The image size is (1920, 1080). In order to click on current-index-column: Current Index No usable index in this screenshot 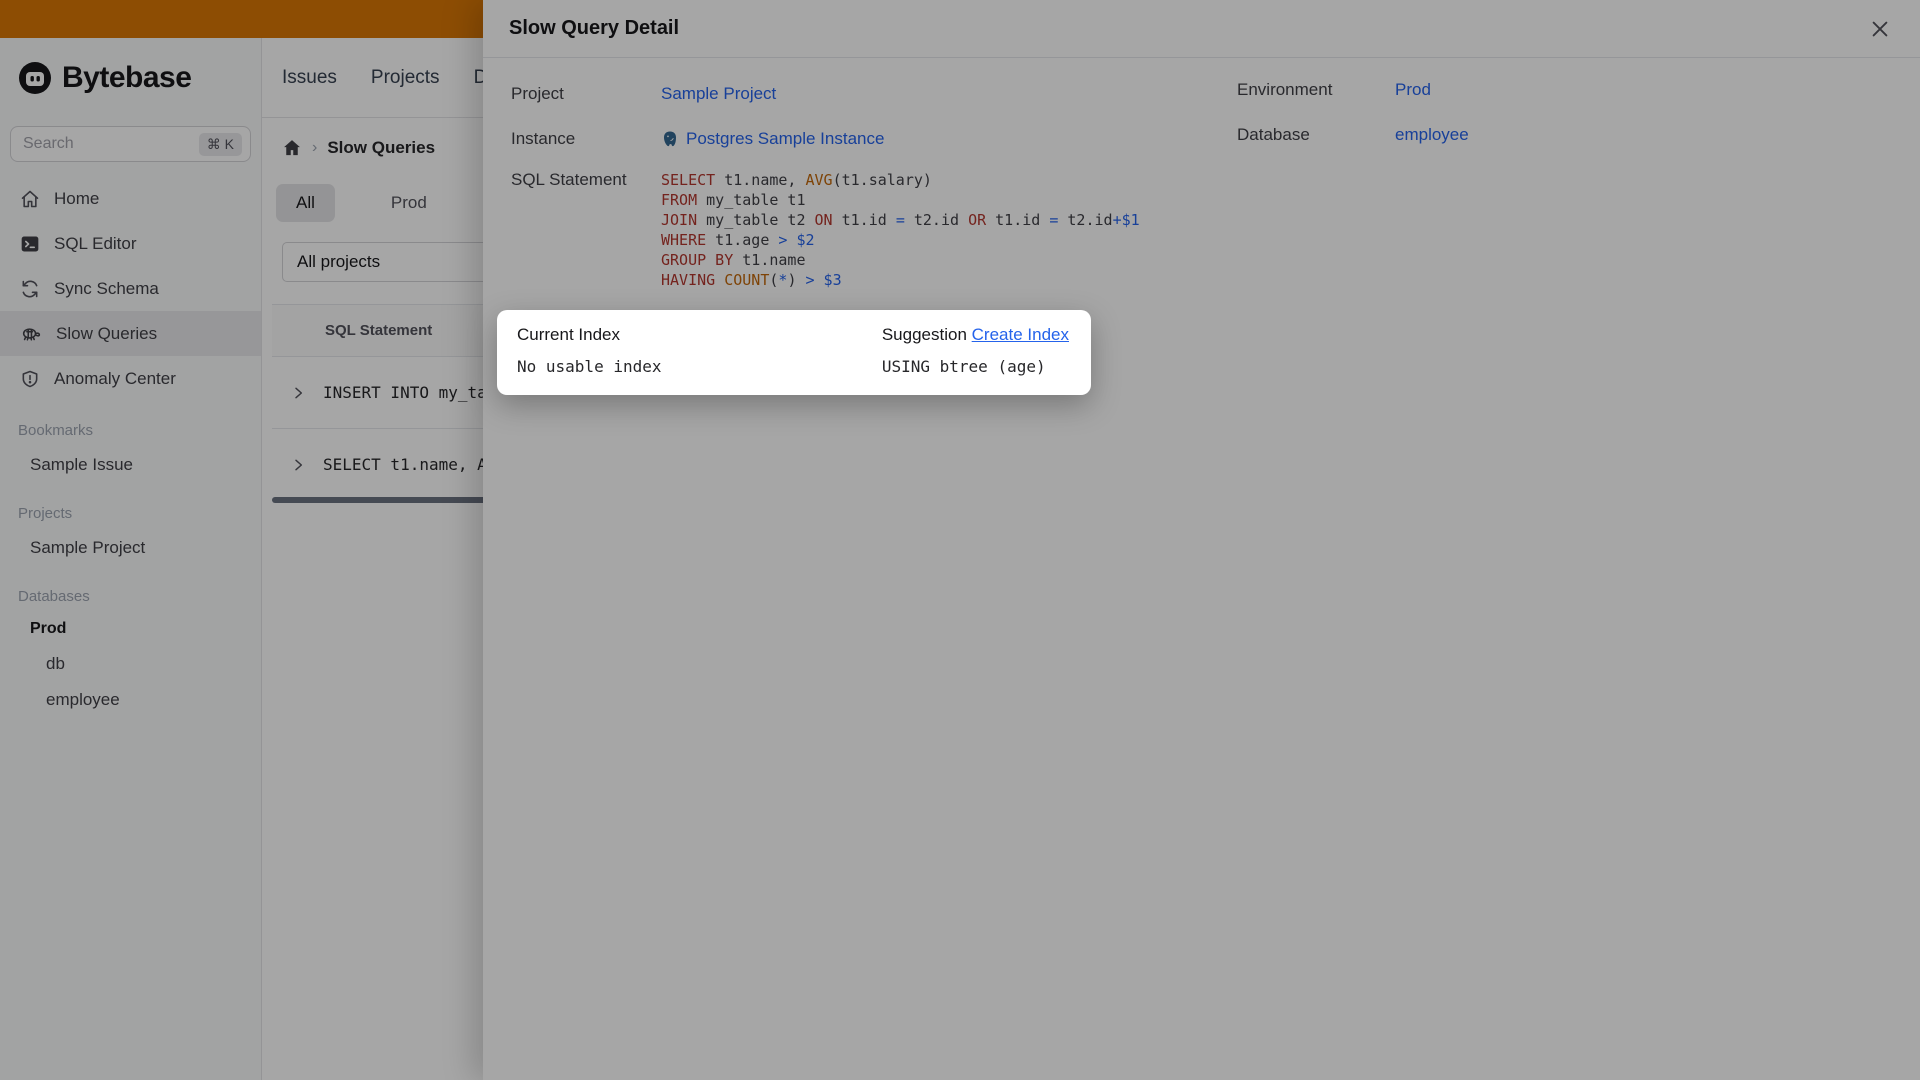, I will do `click(589, 350)`.